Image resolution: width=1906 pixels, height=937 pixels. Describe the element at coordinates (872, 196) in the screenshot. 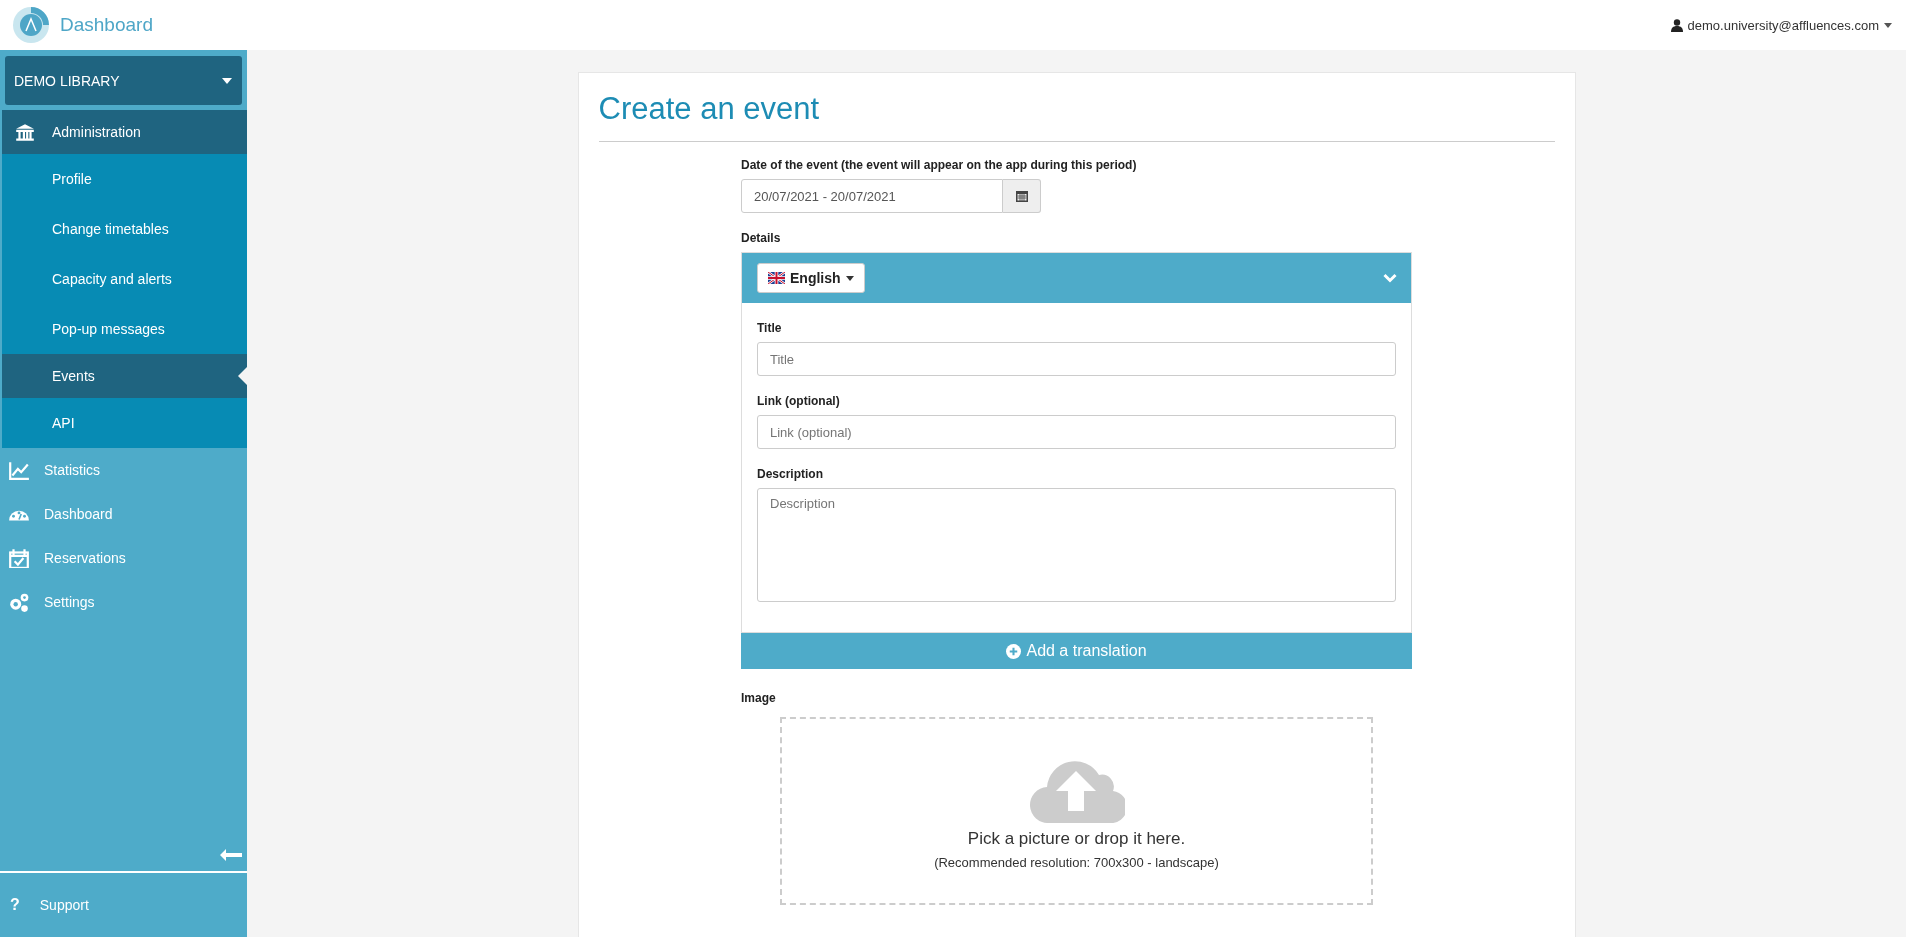

I see `date-range-field: 20/07/2021 - 20/07/2021` at that location.